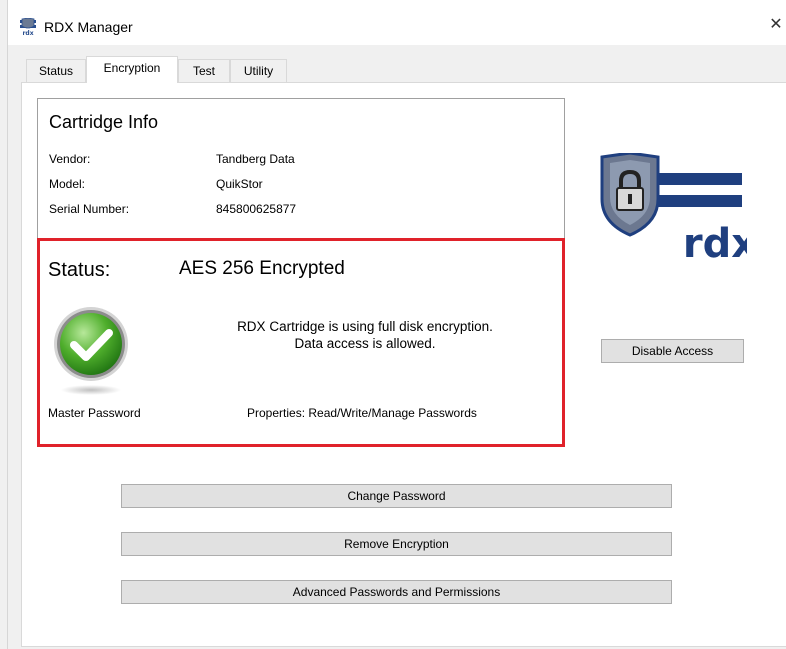 Image resolution: width=786 pixels, height=649 pixels. What do you see at coordinates (397, 22) in the screenshot?
I see `title-bar: rdx RDX Manager ✕` at bounding box center [397, 22].